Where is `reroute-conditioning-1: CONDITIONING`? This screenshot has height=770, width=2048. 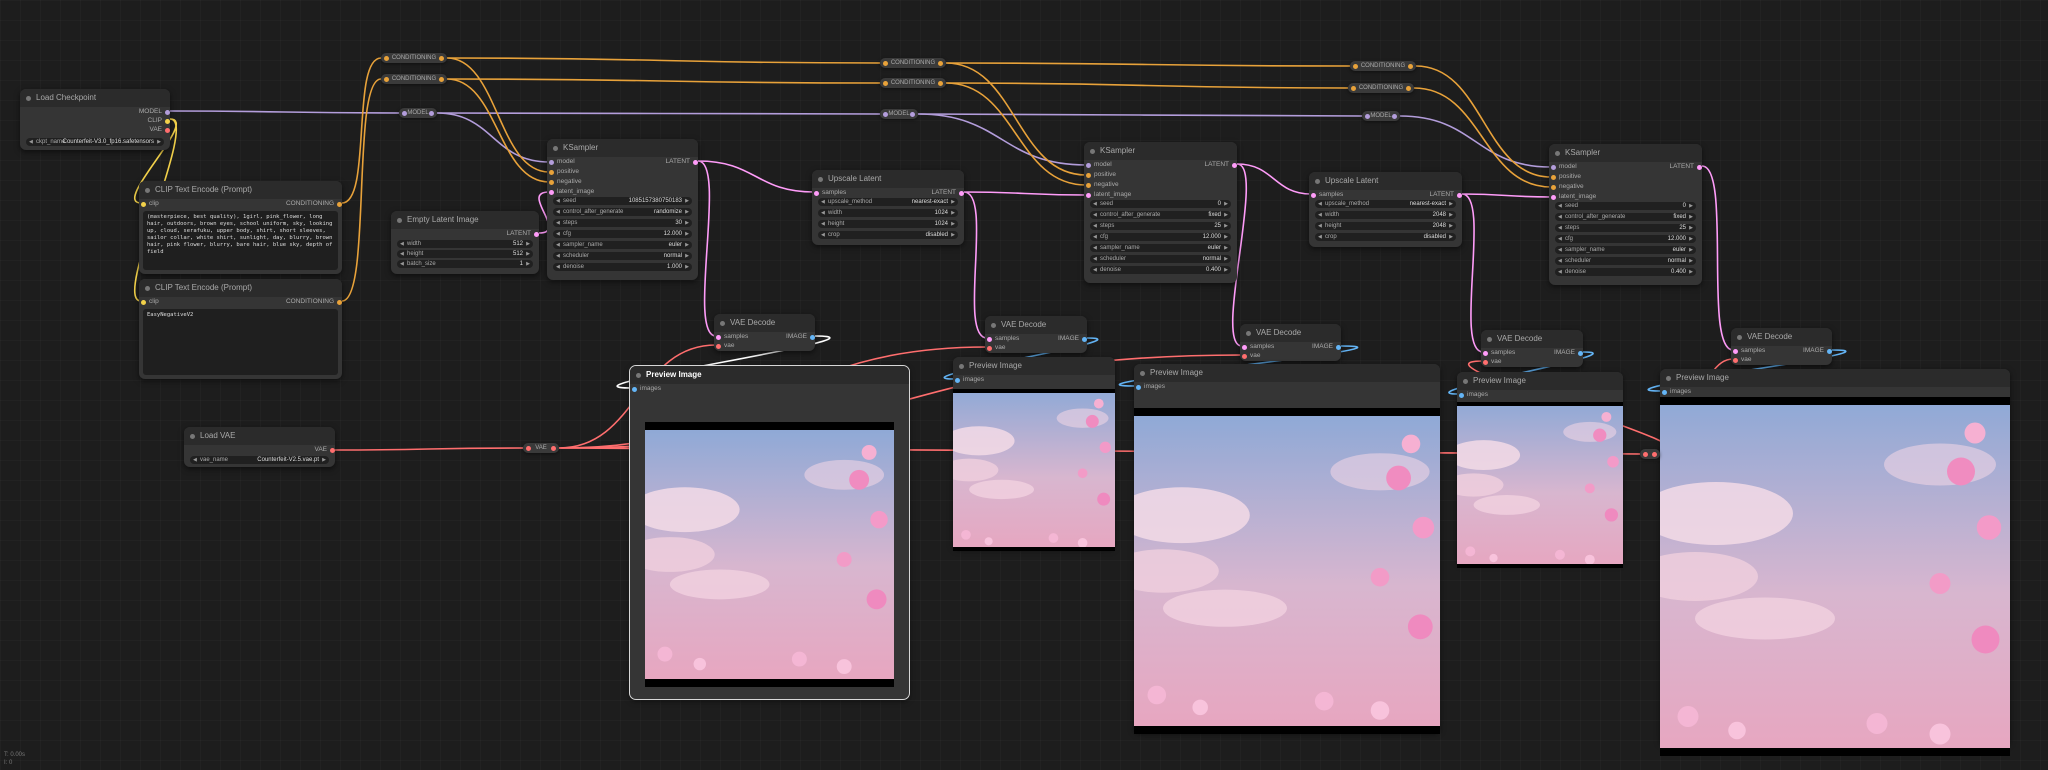
reroute-conditioning-1: CONDITIONING is located at coordinates (414, 58).